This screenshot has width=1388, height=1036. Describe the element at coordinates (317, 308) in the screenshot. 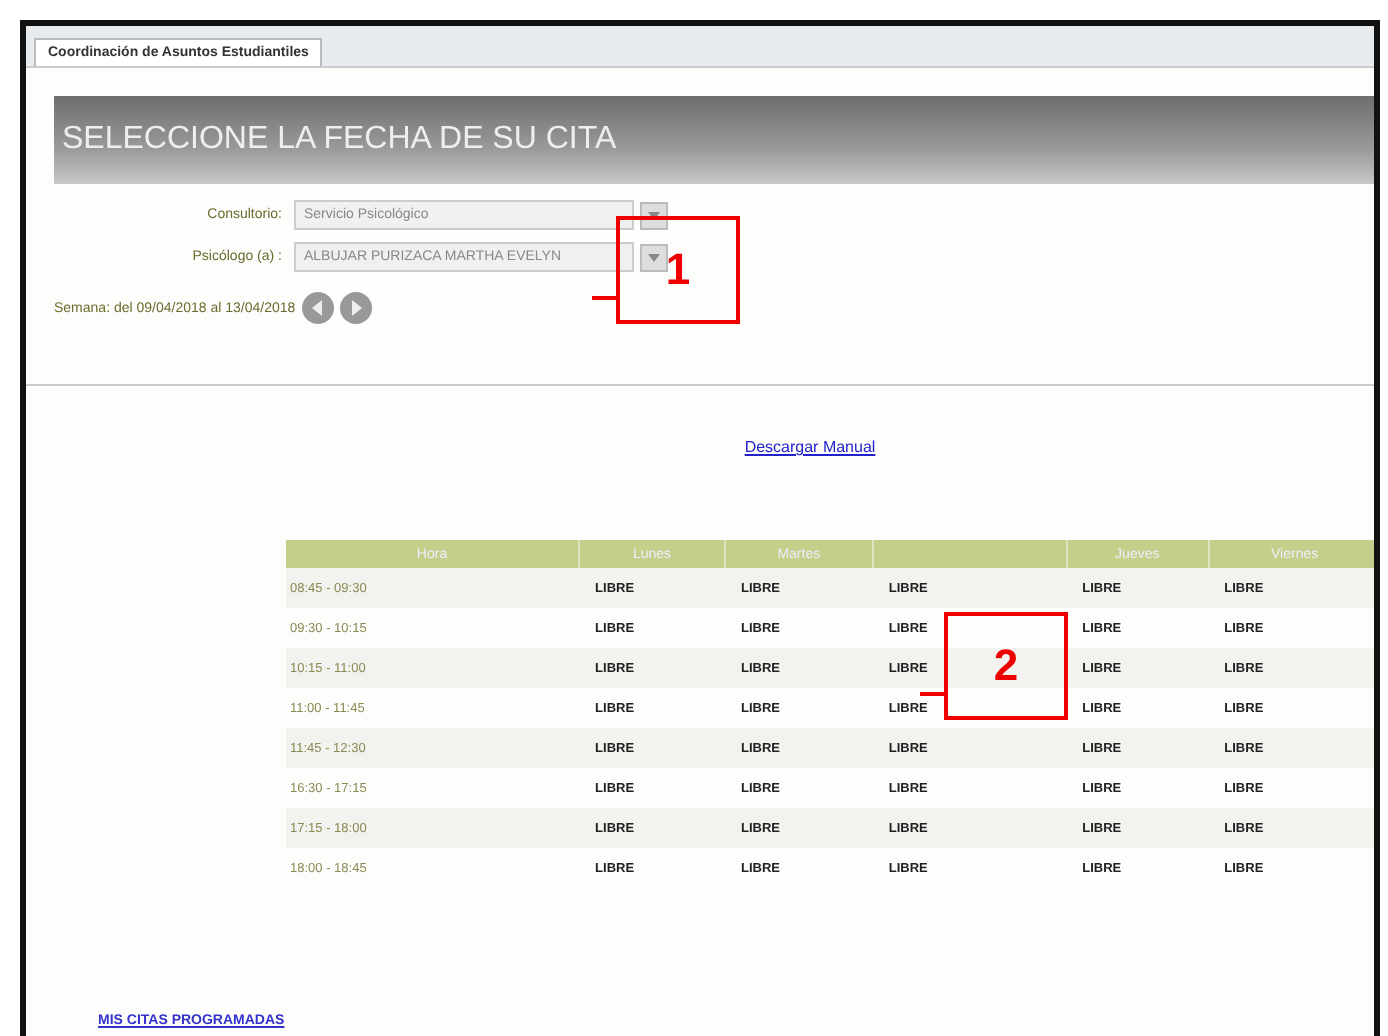

I see `previous-icon` at that location.